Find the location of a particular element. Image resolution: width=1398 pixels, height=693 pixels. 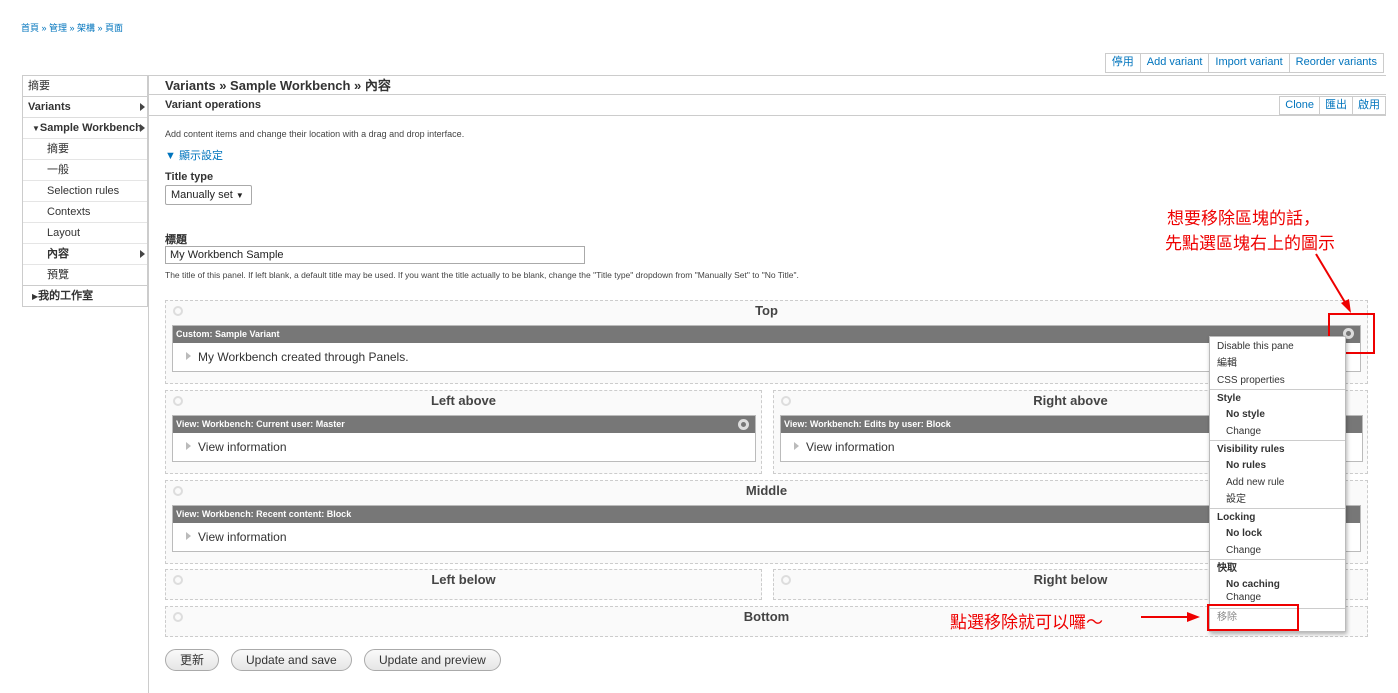

import-variant-tab: Import variant is located at coordinates (1248, 63).